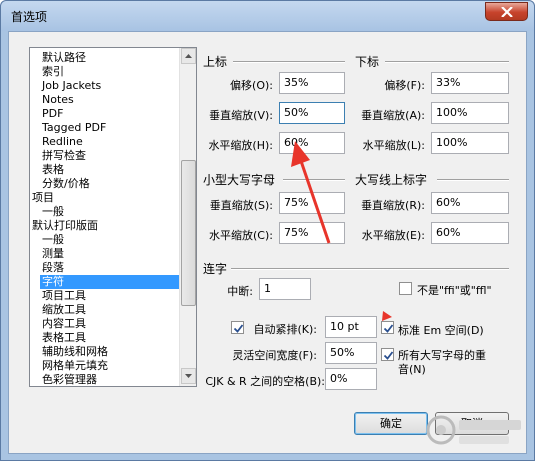 The height and width of the screenshot is (461, 535). Describe the element at coordinates (239, 180) in the screenshot. I see `small-caps-title: 小型大写字母` at that location.